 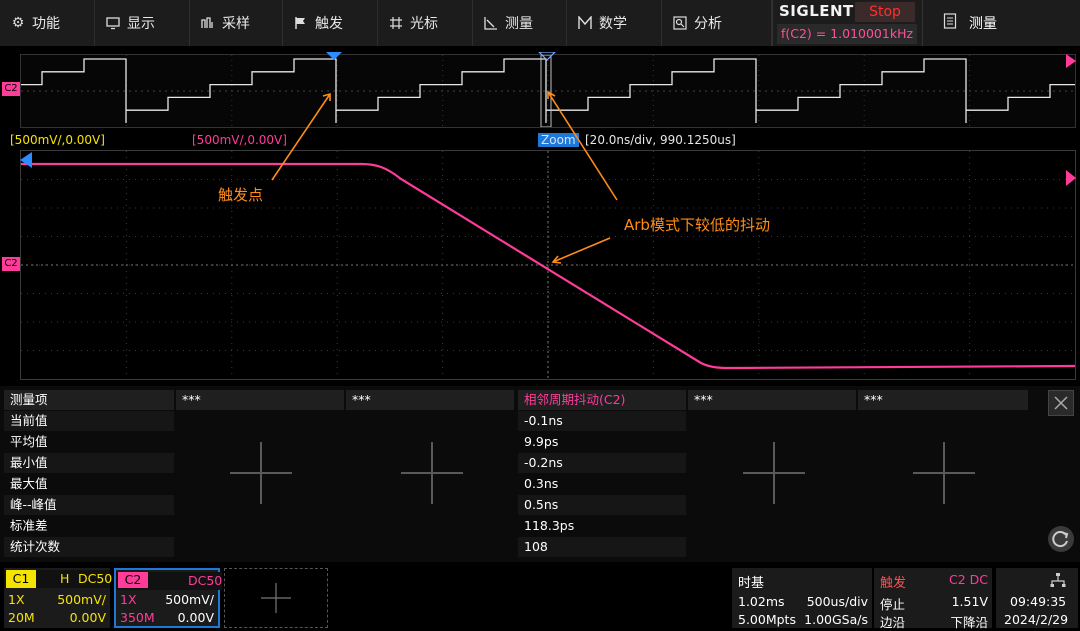 What do you see at coordinates (767, 619) in the screenshot?
I see `timebase-memory-depth: 5.00Mpts` at bounding box center [767, 619].